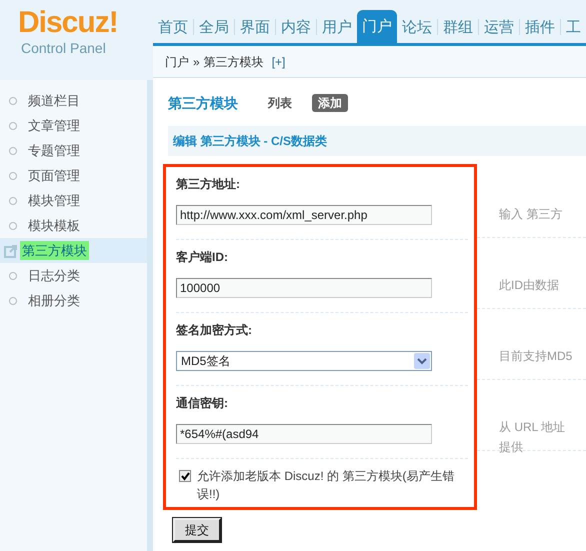  What do you see at coordinates (54, 150) in the screenshot?
I see `sidebar-item: 专题管理` at bounding box center [54, 150].